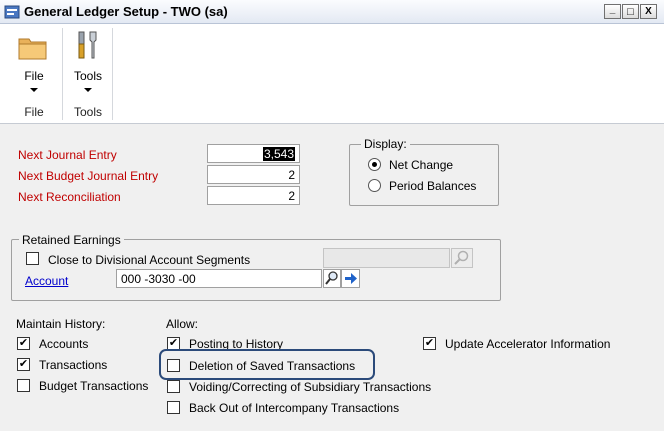  What do you see at coordinates (421, 165) in the screenshot?
I see `net-change-label: Net Change` at bounding box center [421, 165].